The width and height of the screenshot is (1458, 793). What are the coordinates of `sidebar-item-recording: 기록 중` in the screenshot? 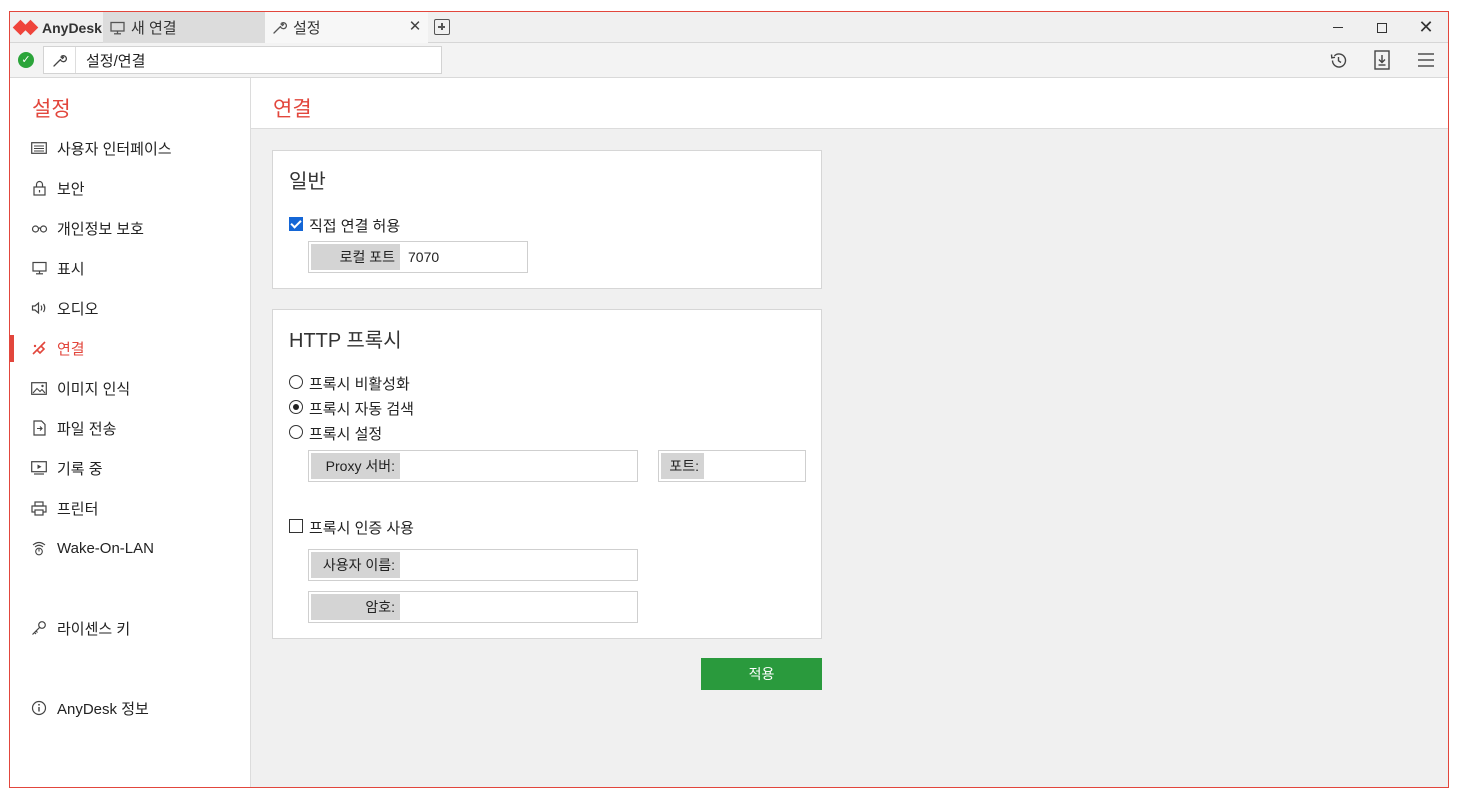 It's located at (130, 468).